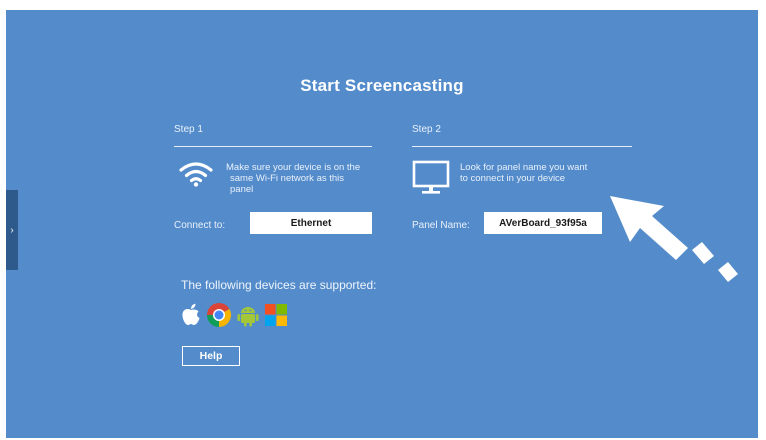 The width and height of the screenshot is (766, 440). What do you see at coordinates (522, 146) in the screenshot?
I see `step2-divider` at bounding box center [522, 146].